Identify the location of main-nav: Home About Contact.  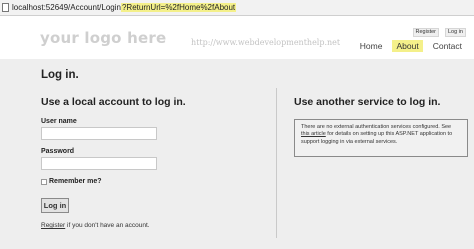
(411, 46).